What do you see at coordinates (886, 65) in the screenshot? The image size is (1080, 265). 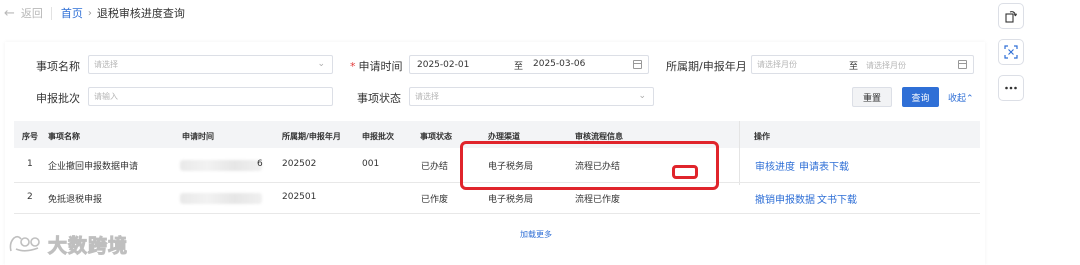 I see `period-end-placeholder: 请选择月份` at bounding box center [886, 65].